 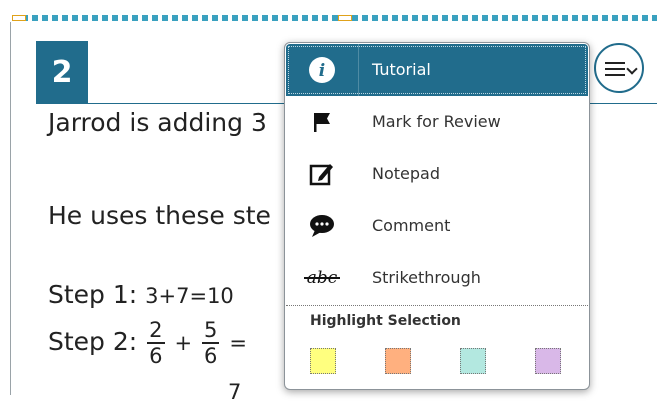 I want to click on highlight-purple-swatch, so click(x=548, y=361).